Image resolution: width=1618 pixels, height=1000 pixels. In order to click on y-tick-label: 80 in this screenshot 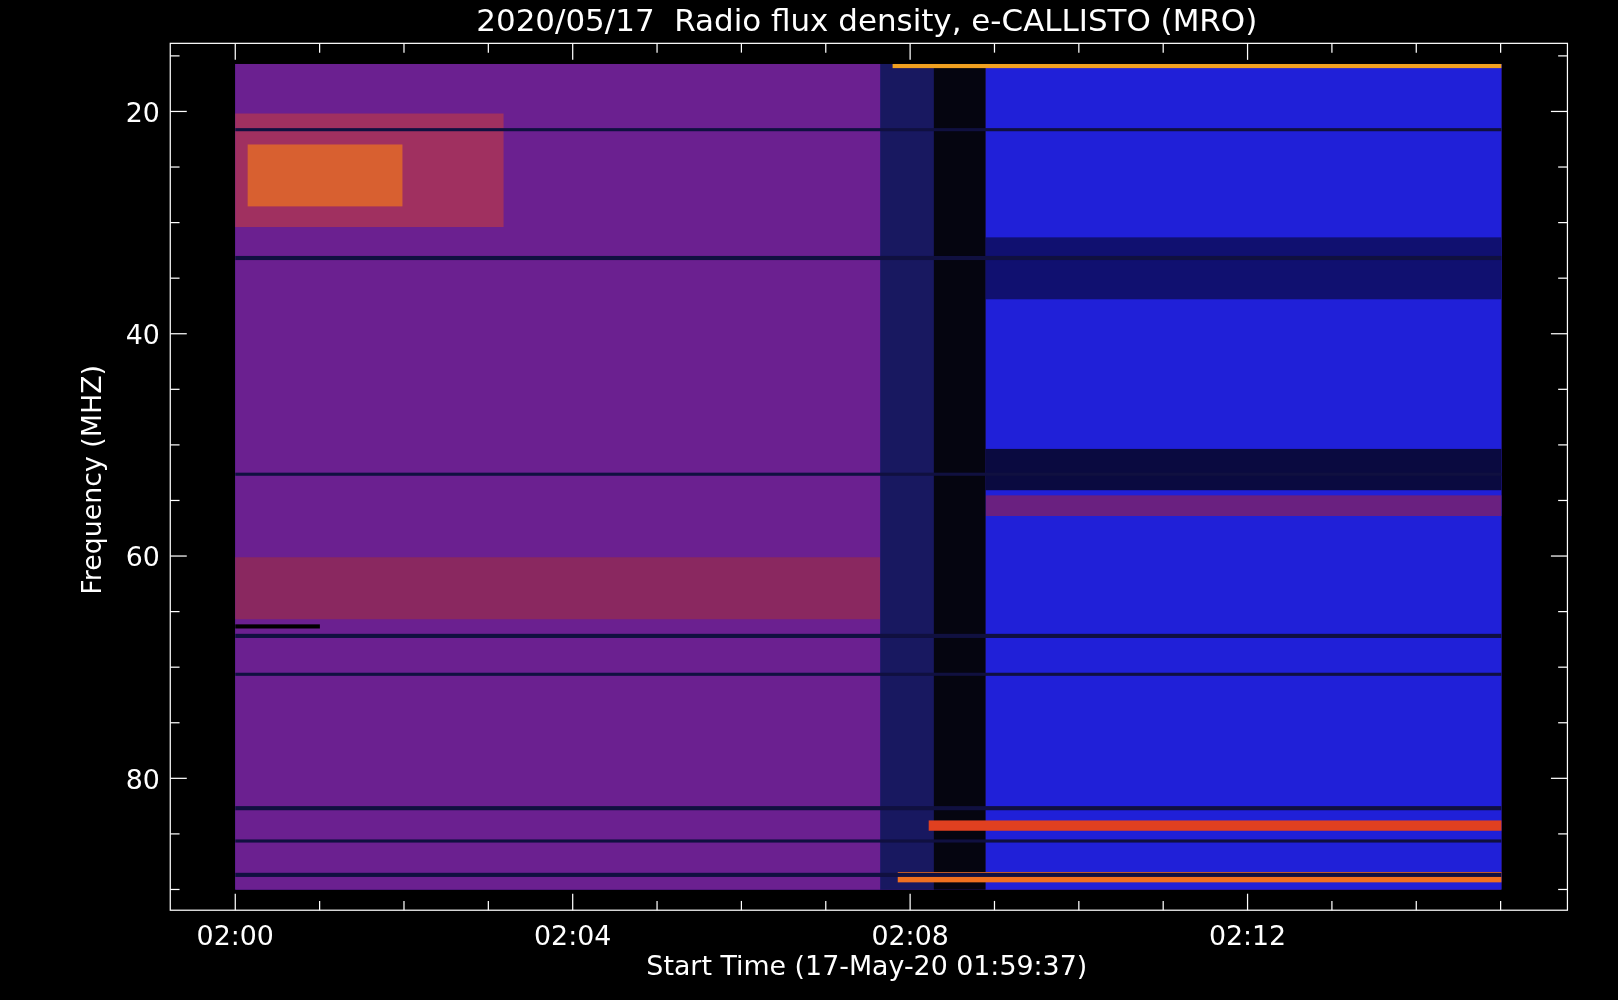, I will do `click(142, 779)`.